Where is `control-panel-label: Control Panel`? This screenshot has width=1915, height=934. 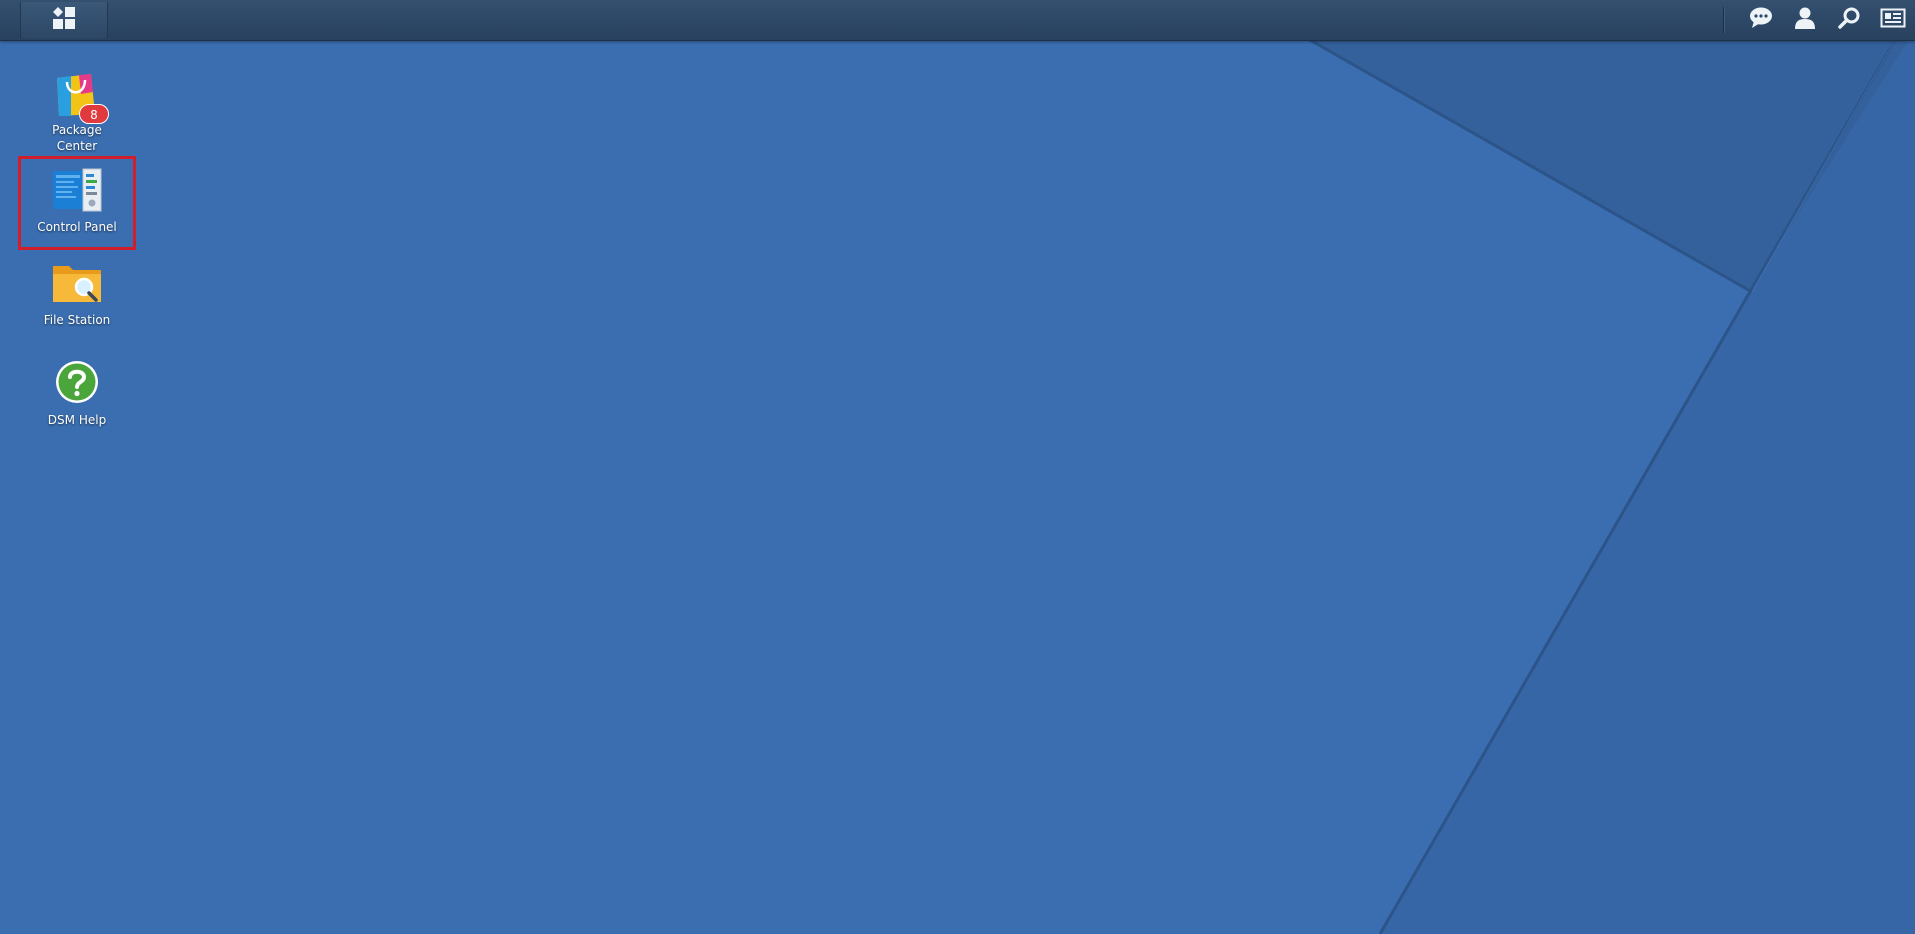
control-panel-label: Control Panel is located at coordinates (77, 227).